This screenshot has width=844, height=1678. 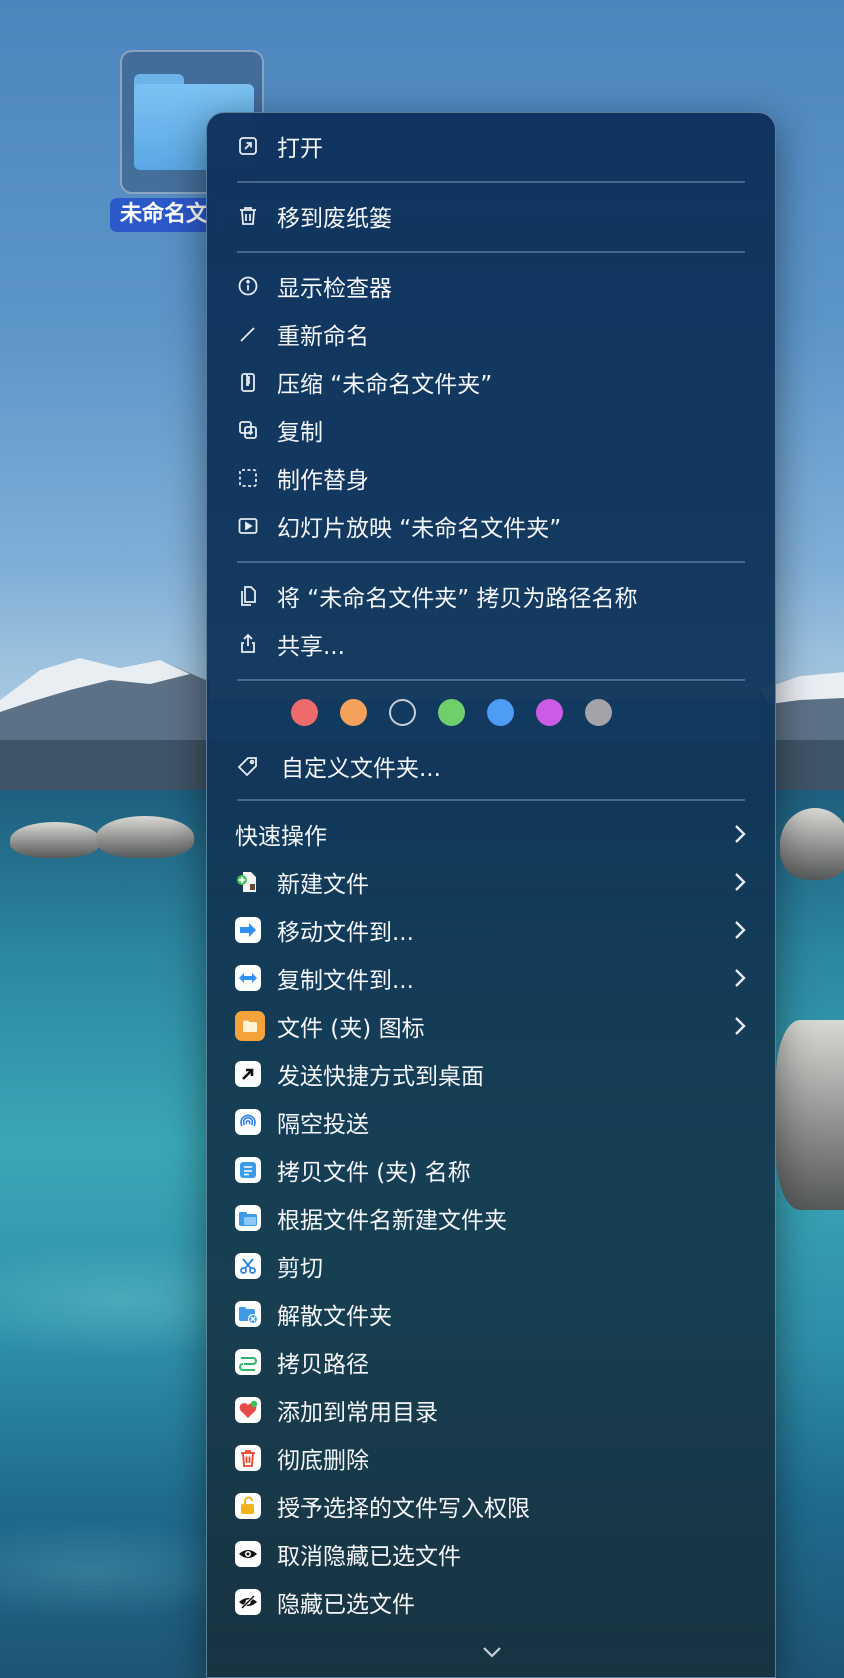 I want to click on menu-item-new-folder-from-name: 根据文件名新建文件夹, so click(x=495, y=1218).